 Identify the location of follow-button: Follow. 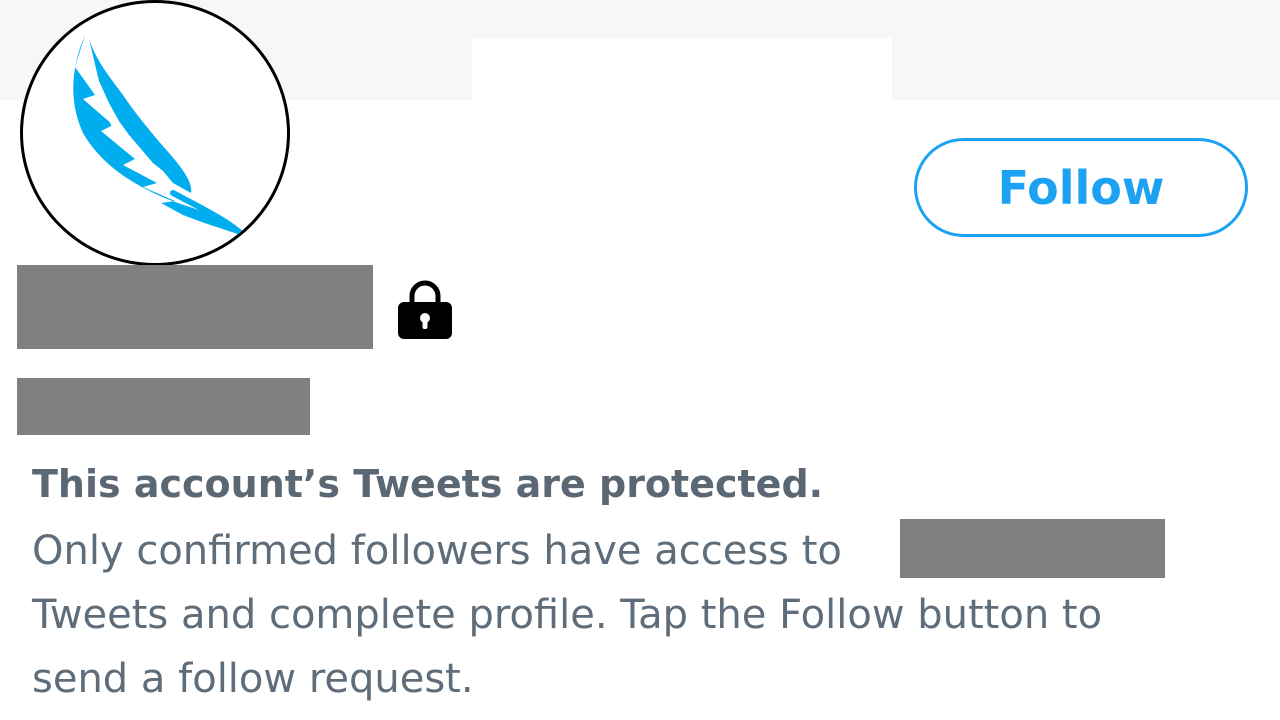
(1081, 187).